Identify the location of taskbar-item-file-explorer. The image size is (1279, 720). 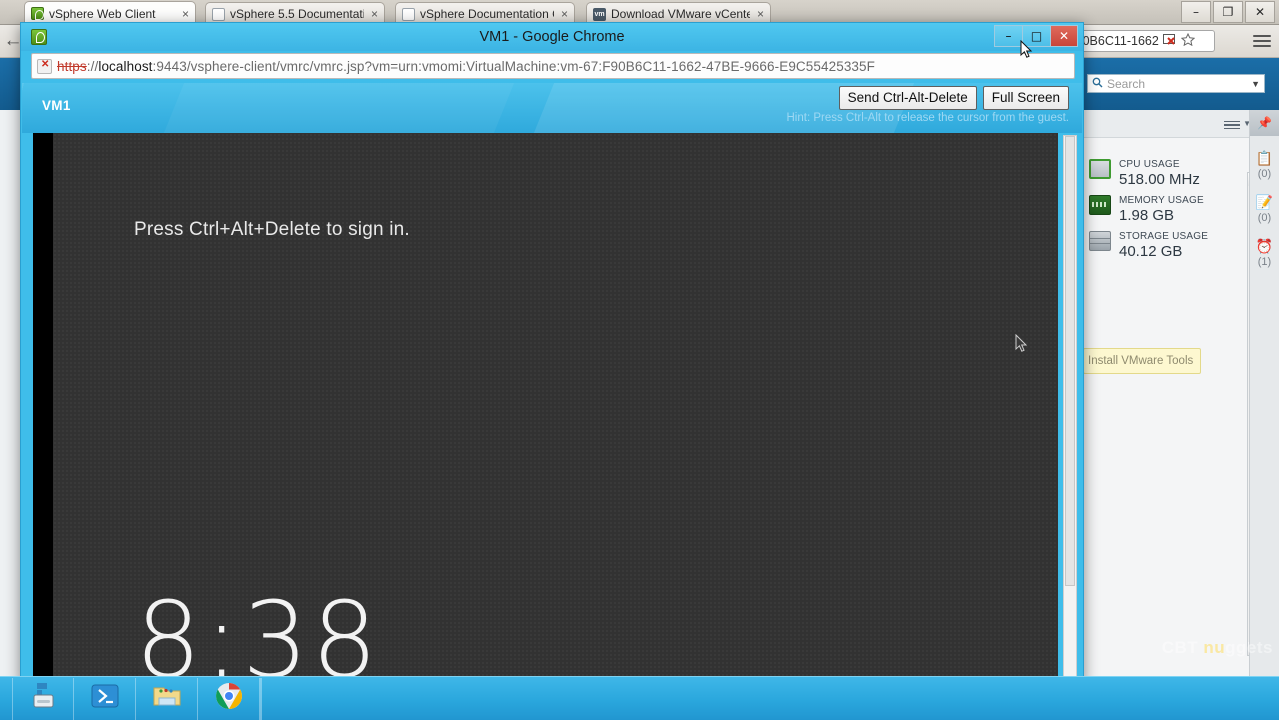
(167, 698).